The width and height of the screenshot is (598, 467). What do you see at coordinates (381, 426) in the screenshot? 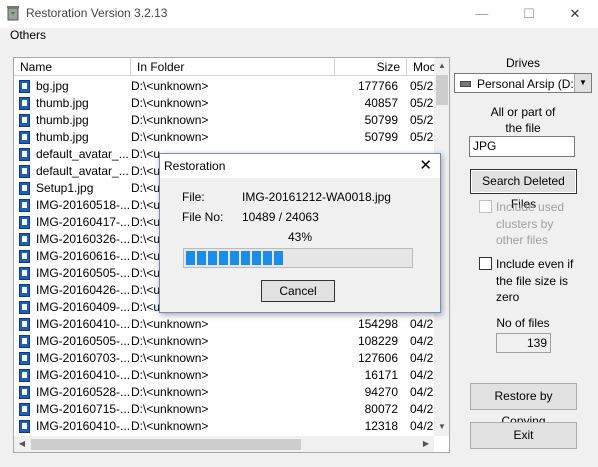
I see `row-size-cell: 12318` at bounding box center [381, 426].